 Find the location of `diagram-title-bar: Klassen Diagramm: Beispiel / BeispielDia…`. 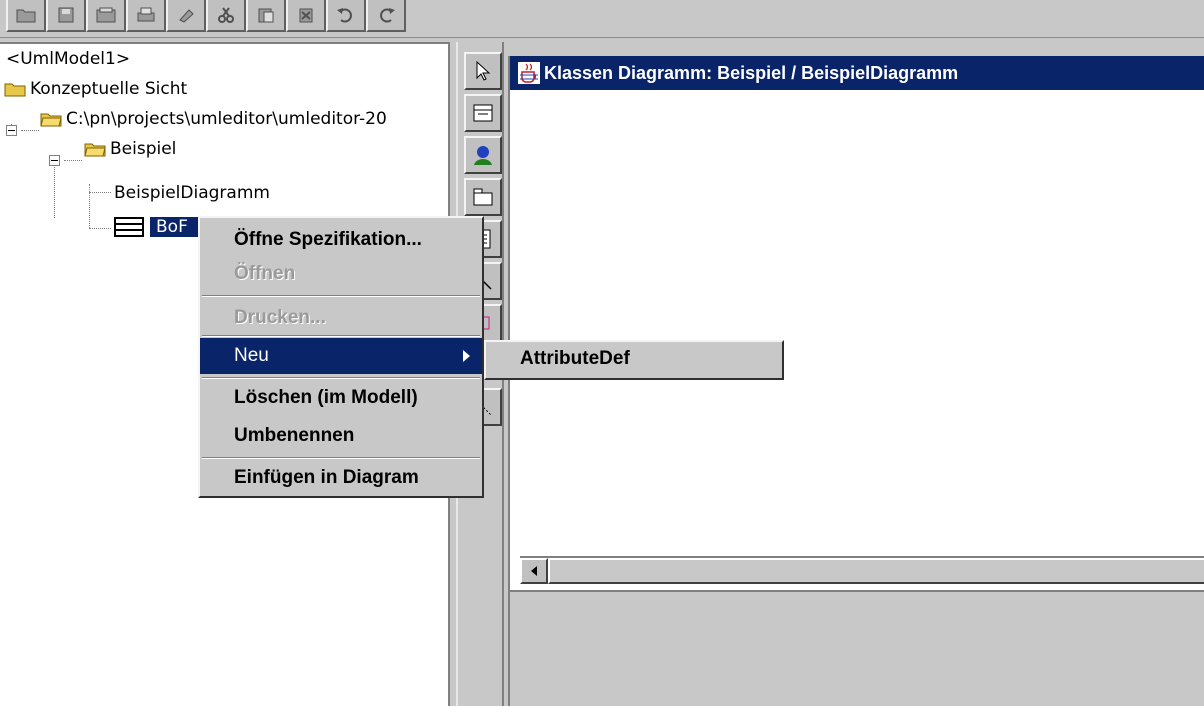

diagram-title-bar: Klassen Diagramm: Beispiel / BeispielDia… is located at coordinates (857, 73).